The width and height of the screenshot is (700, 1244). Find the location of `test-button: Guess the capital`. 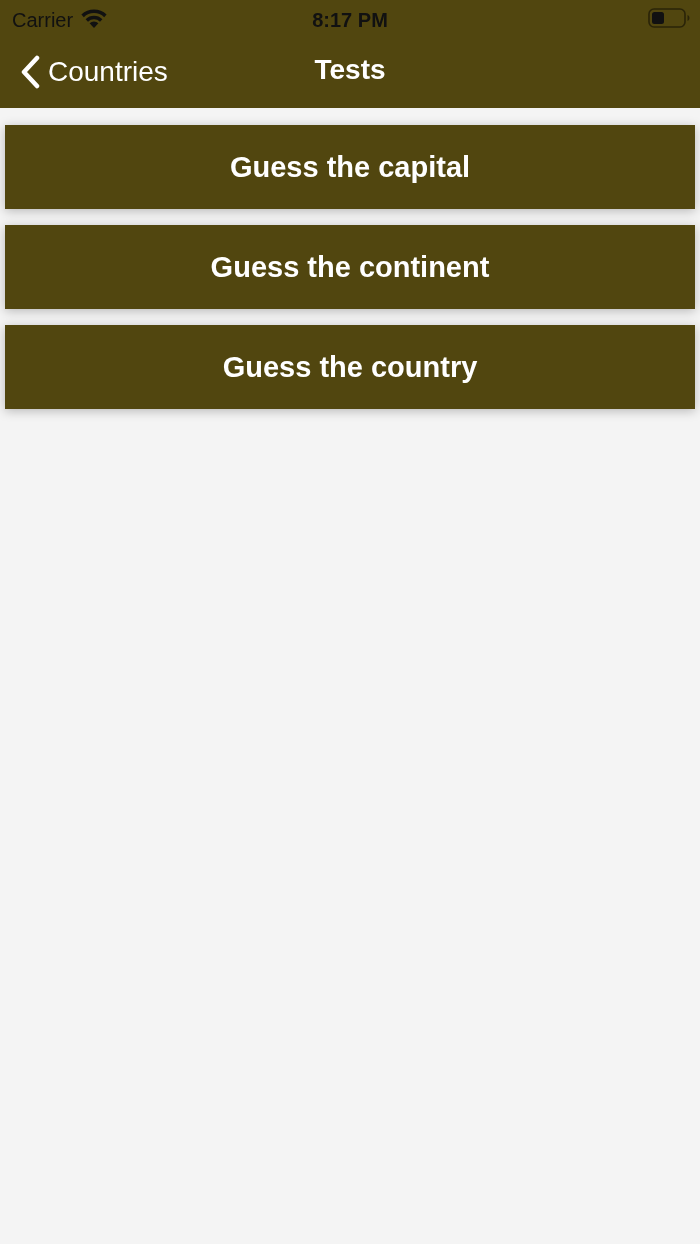

test-button: Guess the capital is located at coordinates (350, 167).